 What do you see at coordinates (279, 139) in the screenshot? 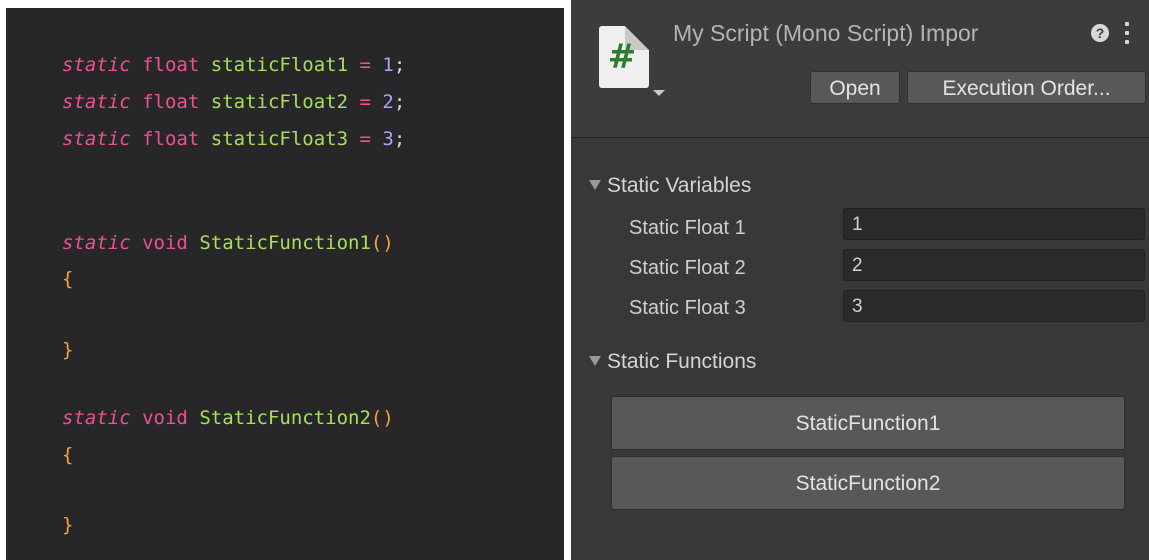
I see `variable-name: staticFloat3` at bounding box center [279, 139].